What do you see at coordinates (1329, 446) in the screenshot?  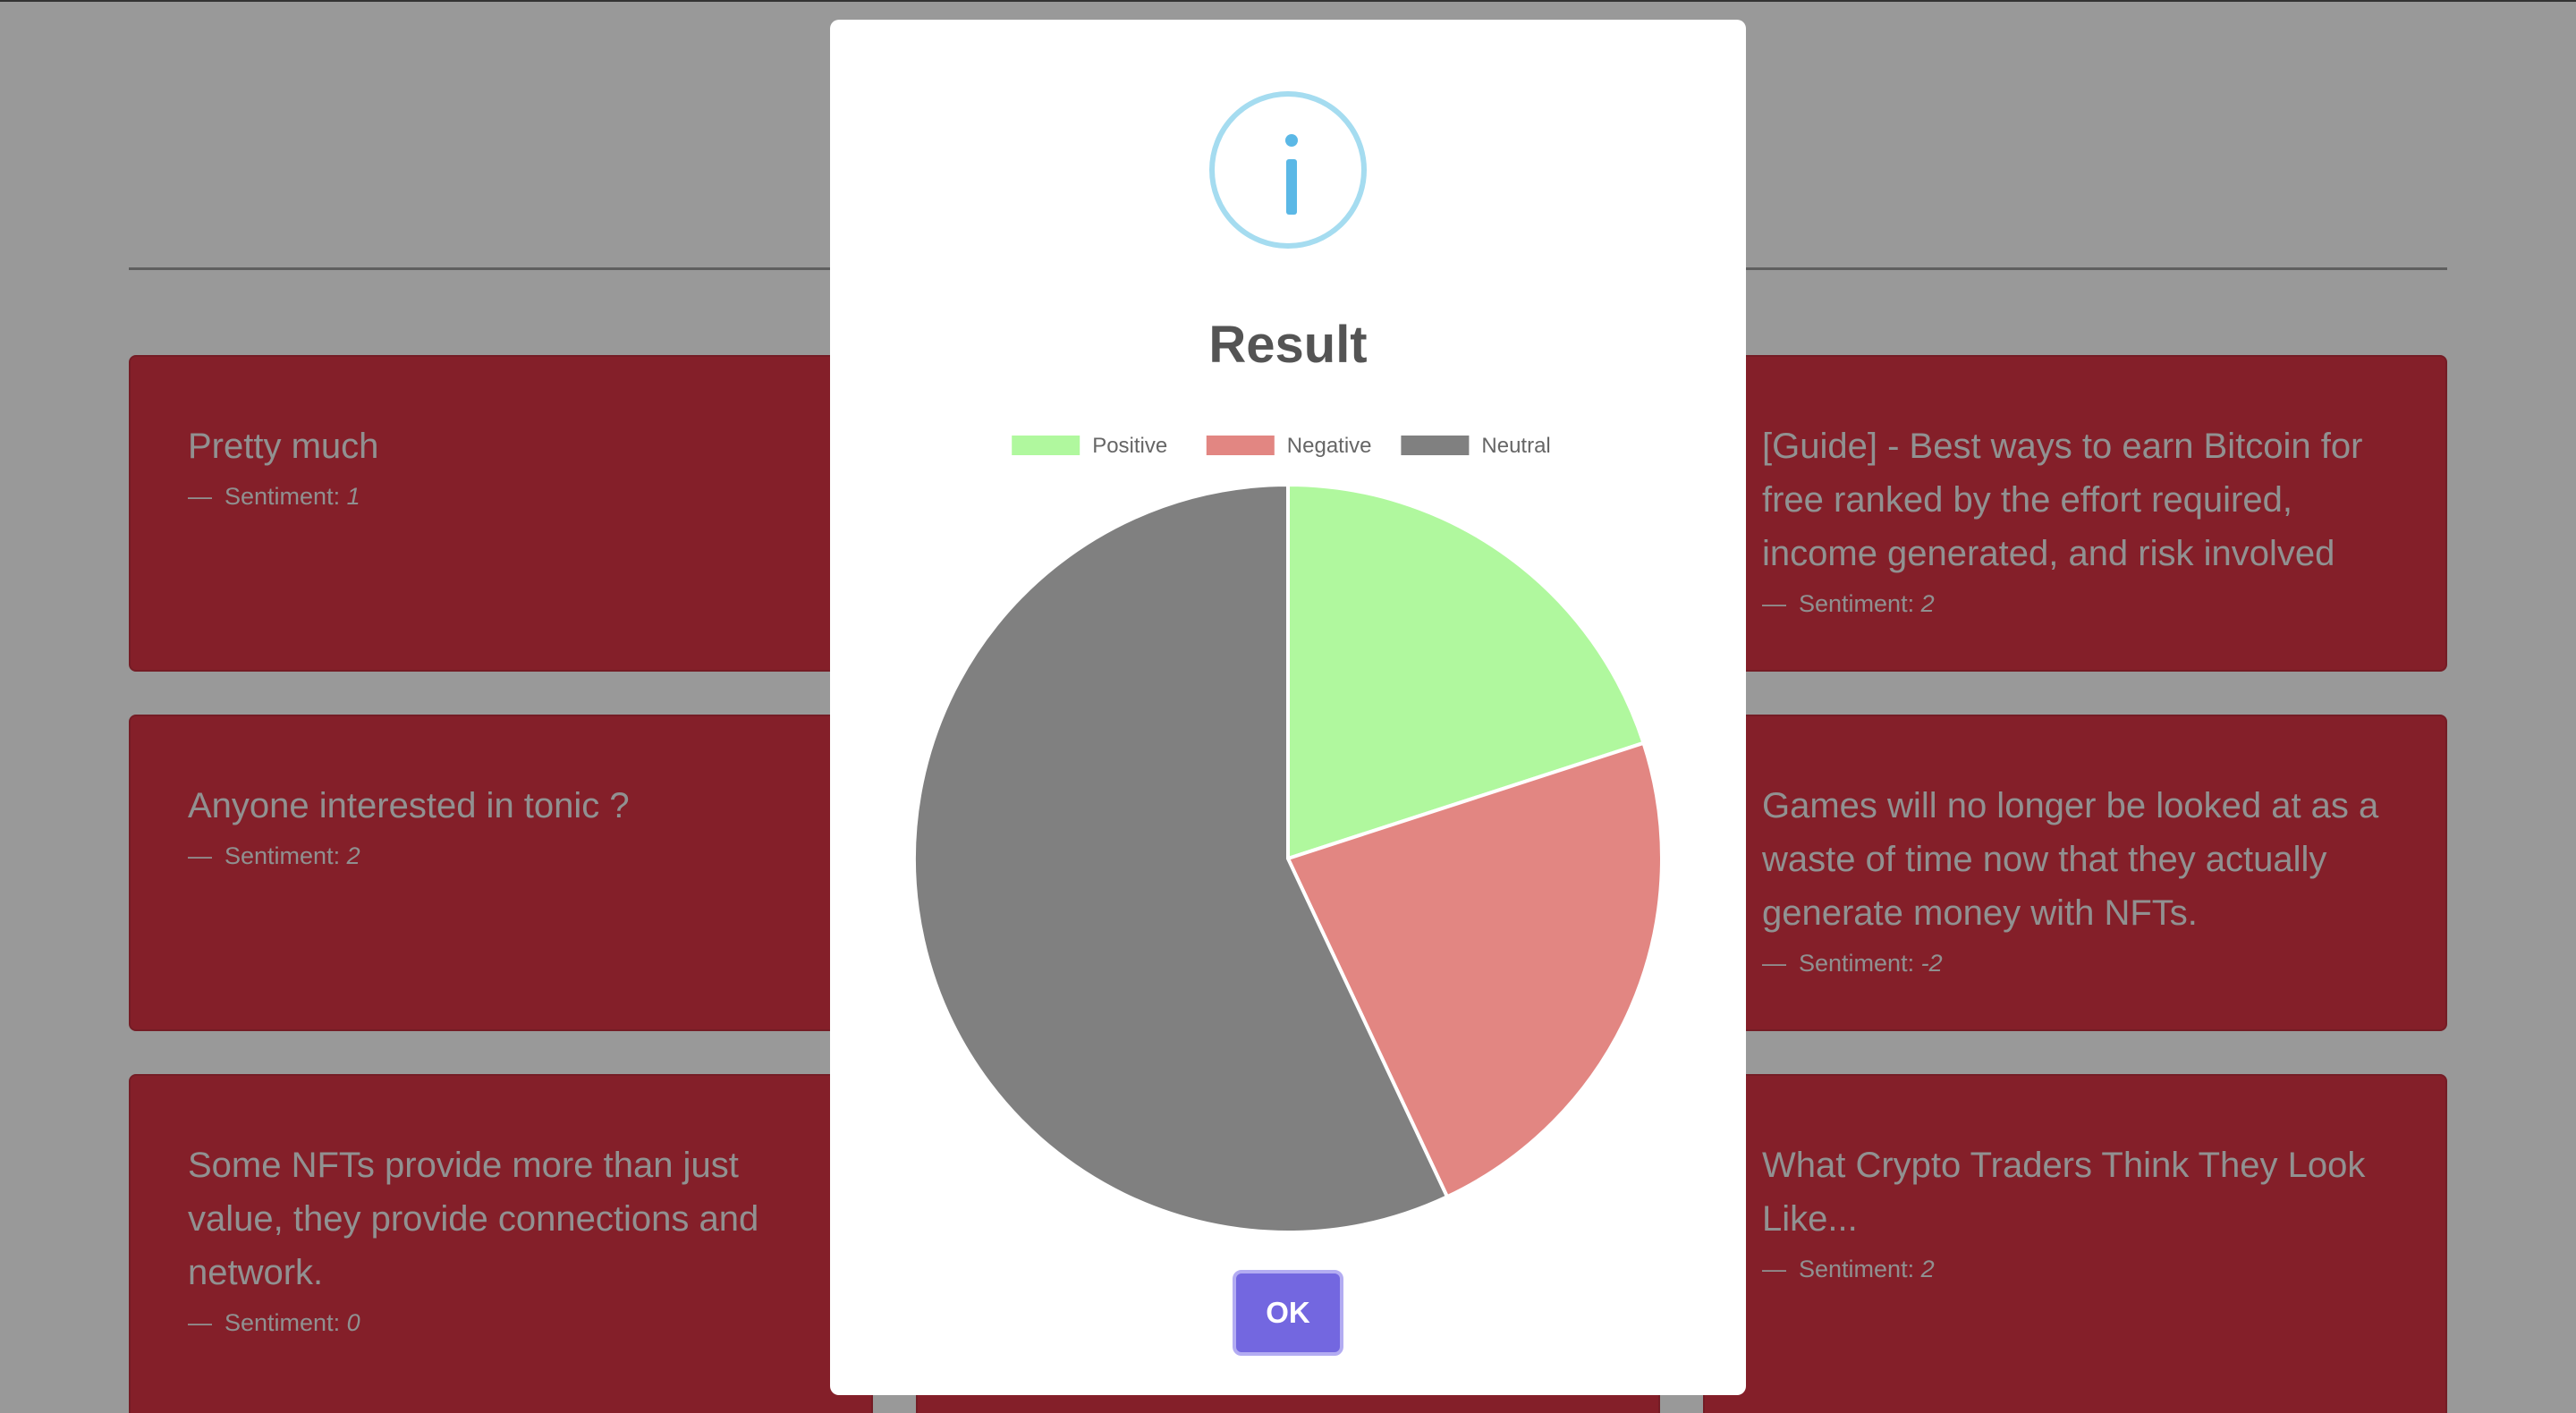 I see `legend-label-negative: Negative` at bounding box center [1329, 446].